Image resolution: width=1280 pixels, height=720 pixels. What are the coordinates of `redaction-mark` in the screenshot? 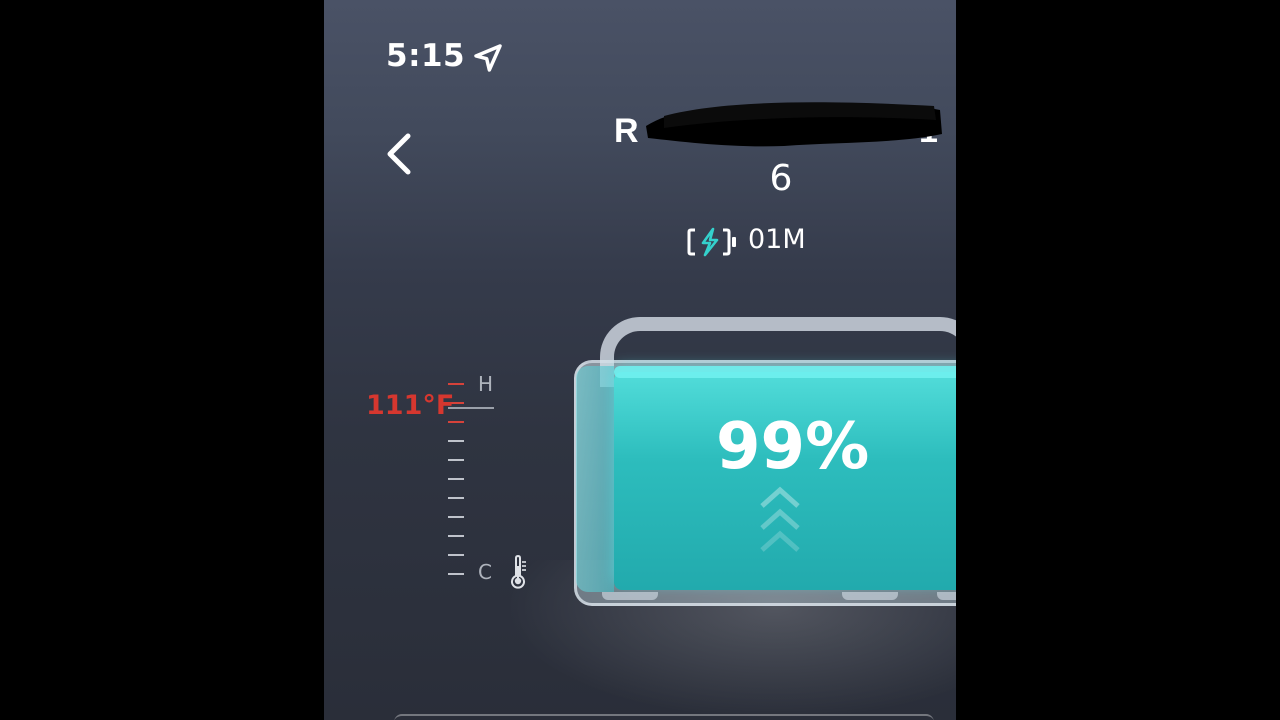 It's located at (794, 124).